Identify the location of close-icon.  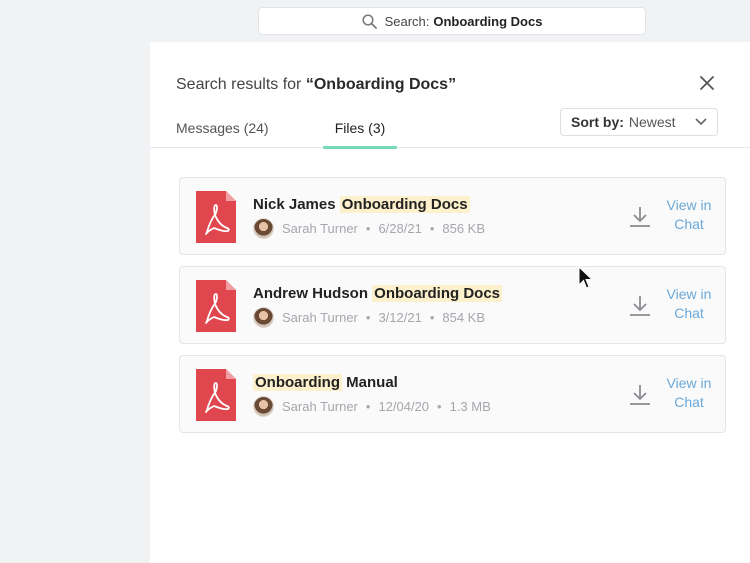
(707, 83).